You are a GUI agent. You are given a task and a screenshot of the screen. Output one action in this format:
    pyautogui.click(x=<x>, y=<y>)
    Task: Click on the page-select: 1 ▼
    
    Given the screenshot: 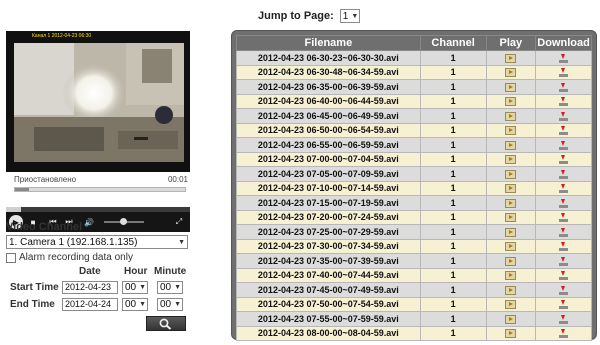 What is the action you would take?
    pyautogui.click(x=349, y=16)
    